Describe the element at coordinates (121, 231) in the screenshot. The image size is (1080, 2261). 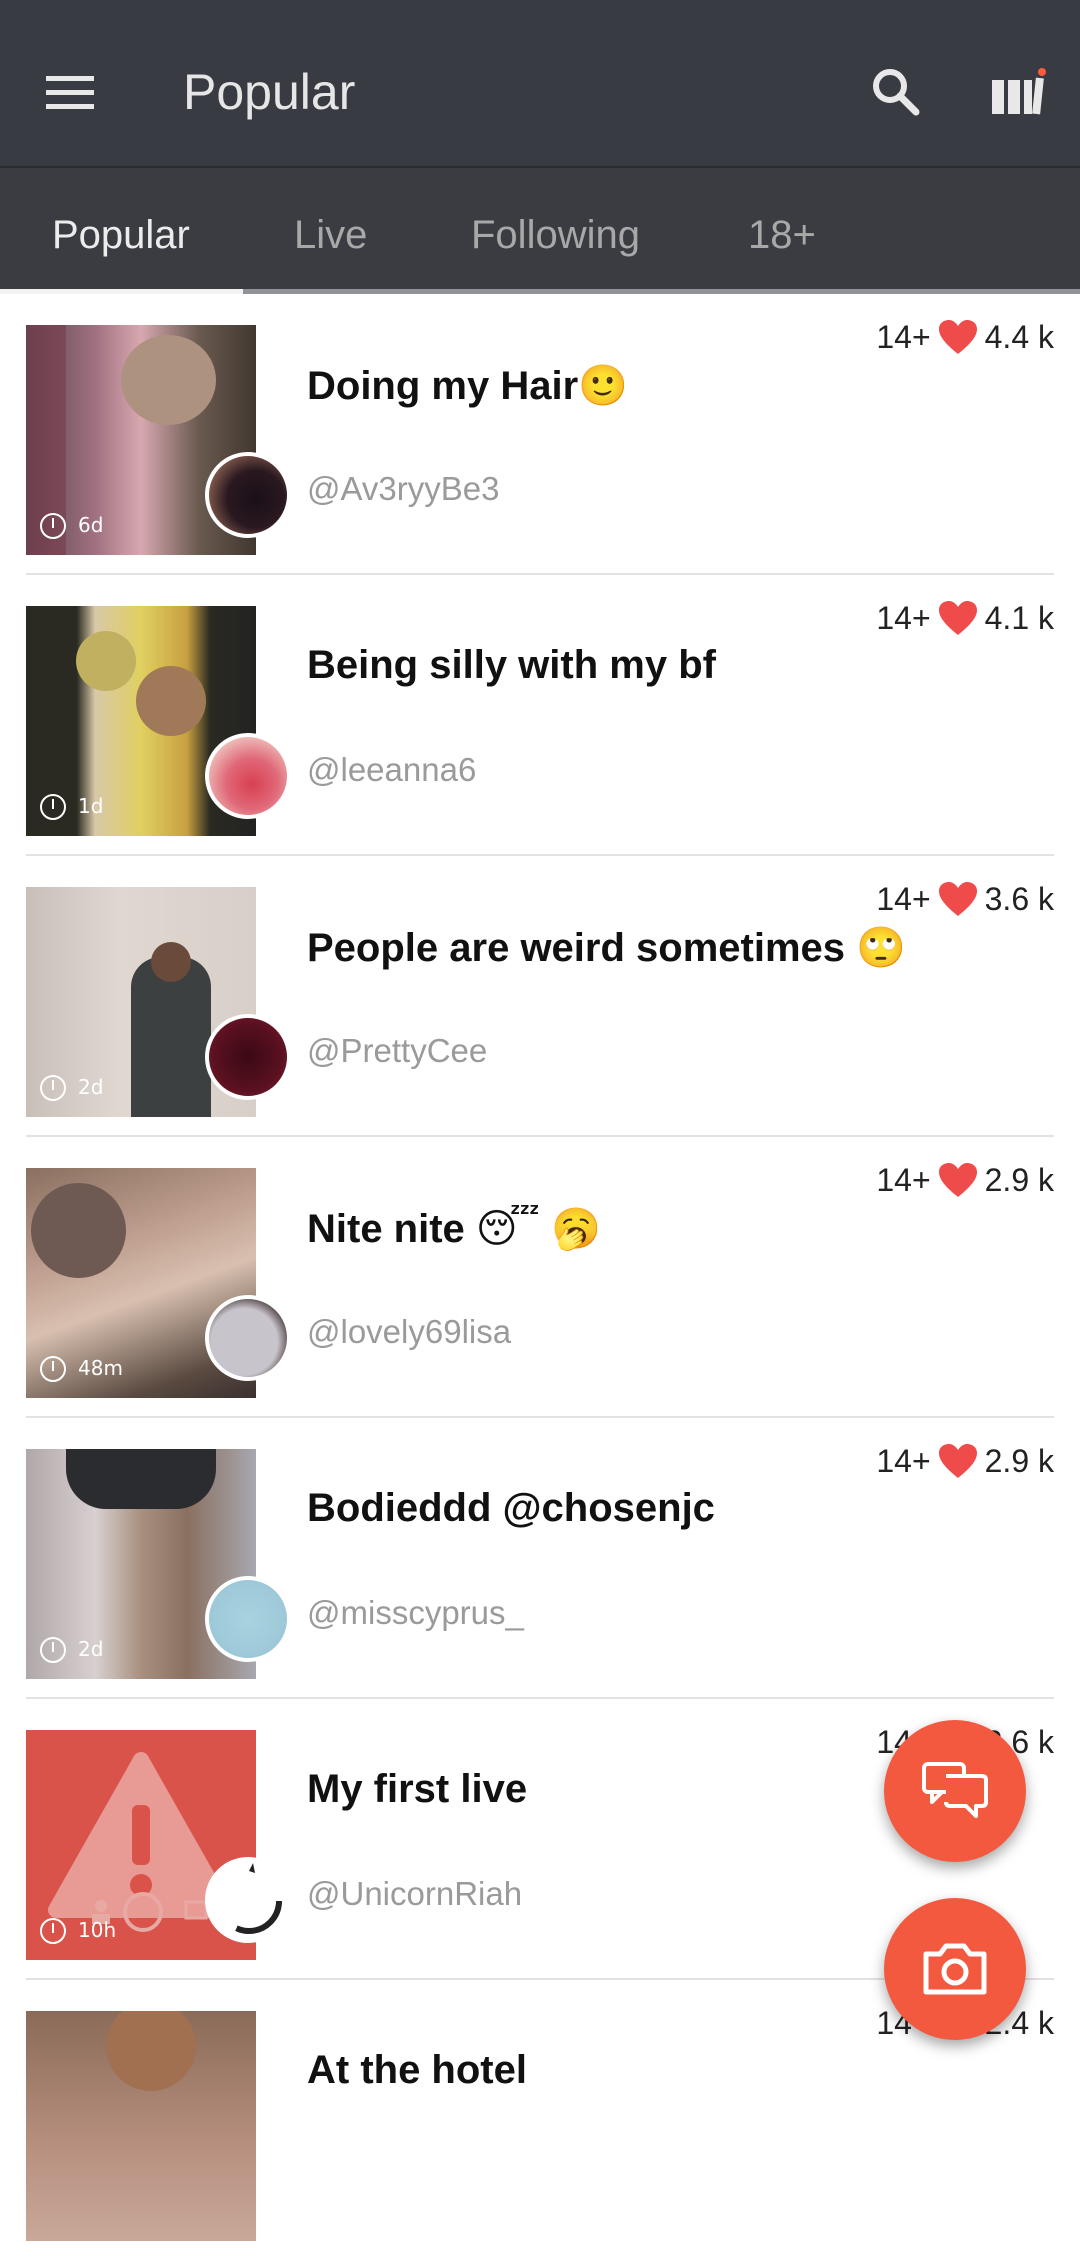
I see `tab-popular: Popular` at that location.